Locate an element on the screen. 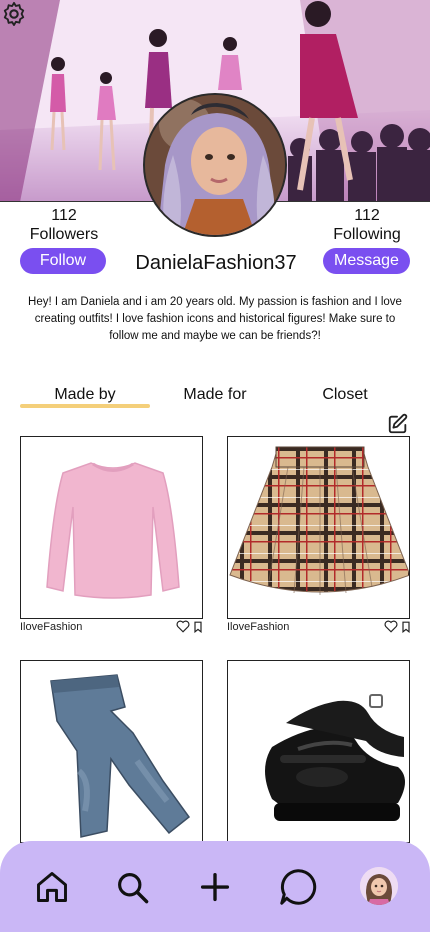 The width and height of the screenshot is (430, 932). bottom-navigation is located at coordinates (215, 886).